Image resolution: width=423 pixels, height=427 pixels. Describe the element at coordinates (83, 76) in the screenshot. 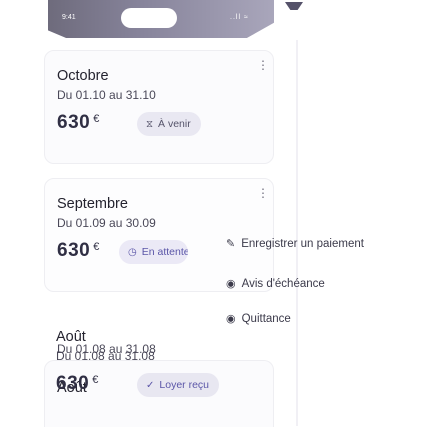

I see `rent-month: Octobre` at that location.